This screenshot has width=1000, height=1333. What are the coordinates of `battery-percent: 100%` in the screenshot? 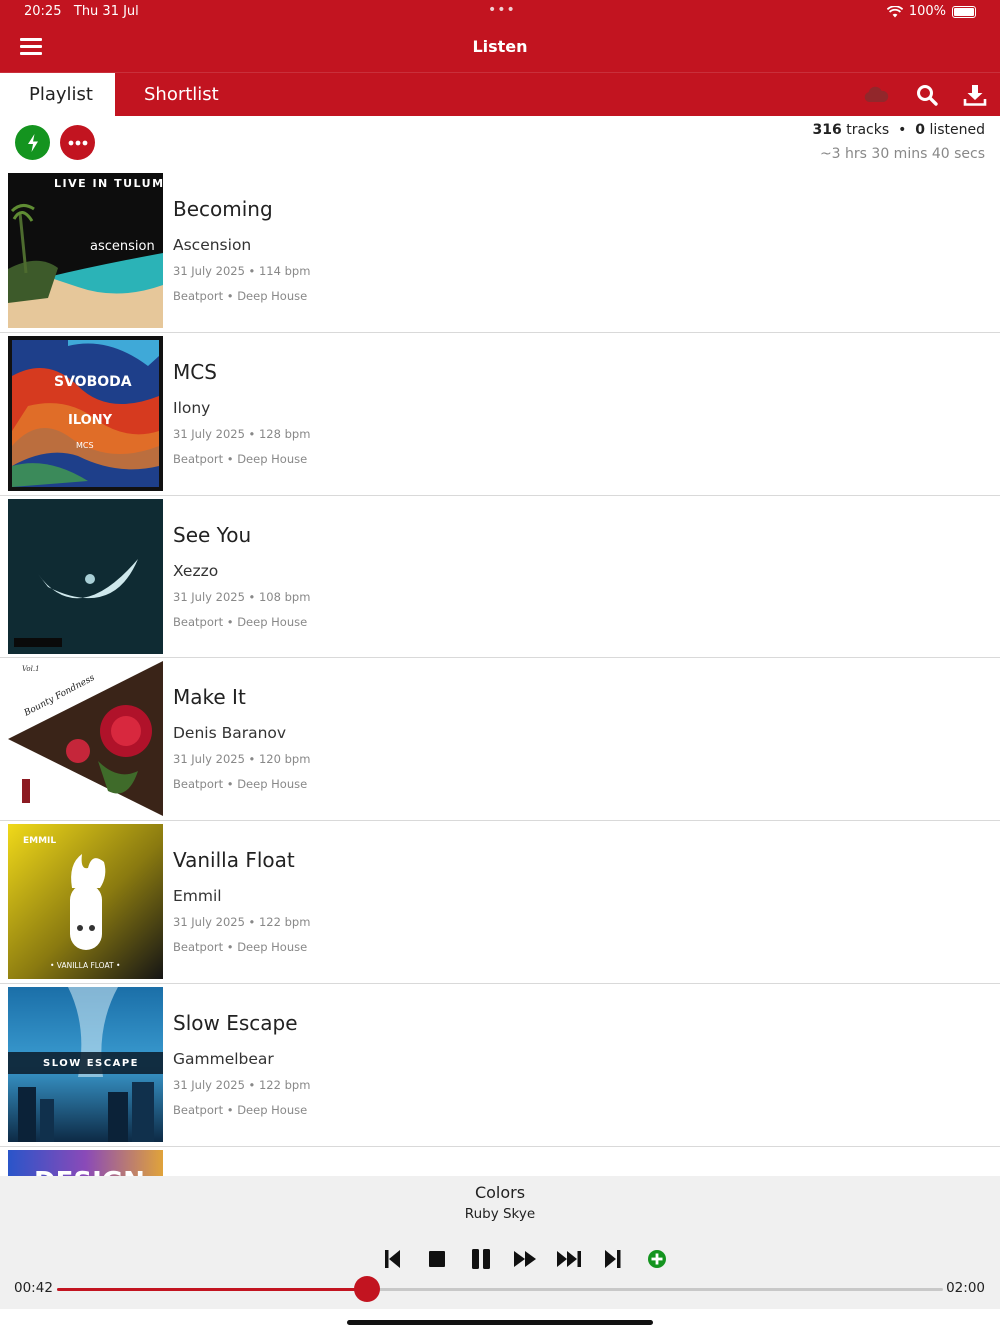 It's located at (927, 11).